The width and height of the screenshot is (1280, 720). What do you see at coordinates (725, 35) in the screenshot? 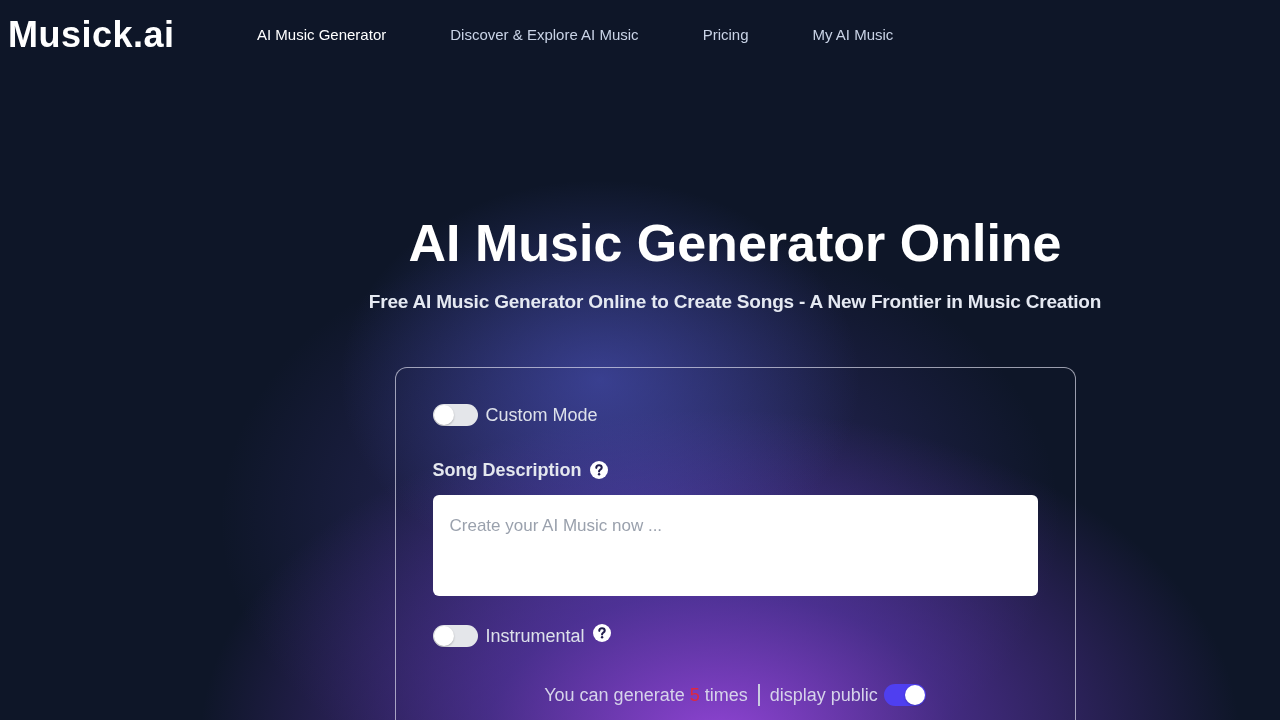
I see `nav-link: Pricing` at bounding box center [725, 35].